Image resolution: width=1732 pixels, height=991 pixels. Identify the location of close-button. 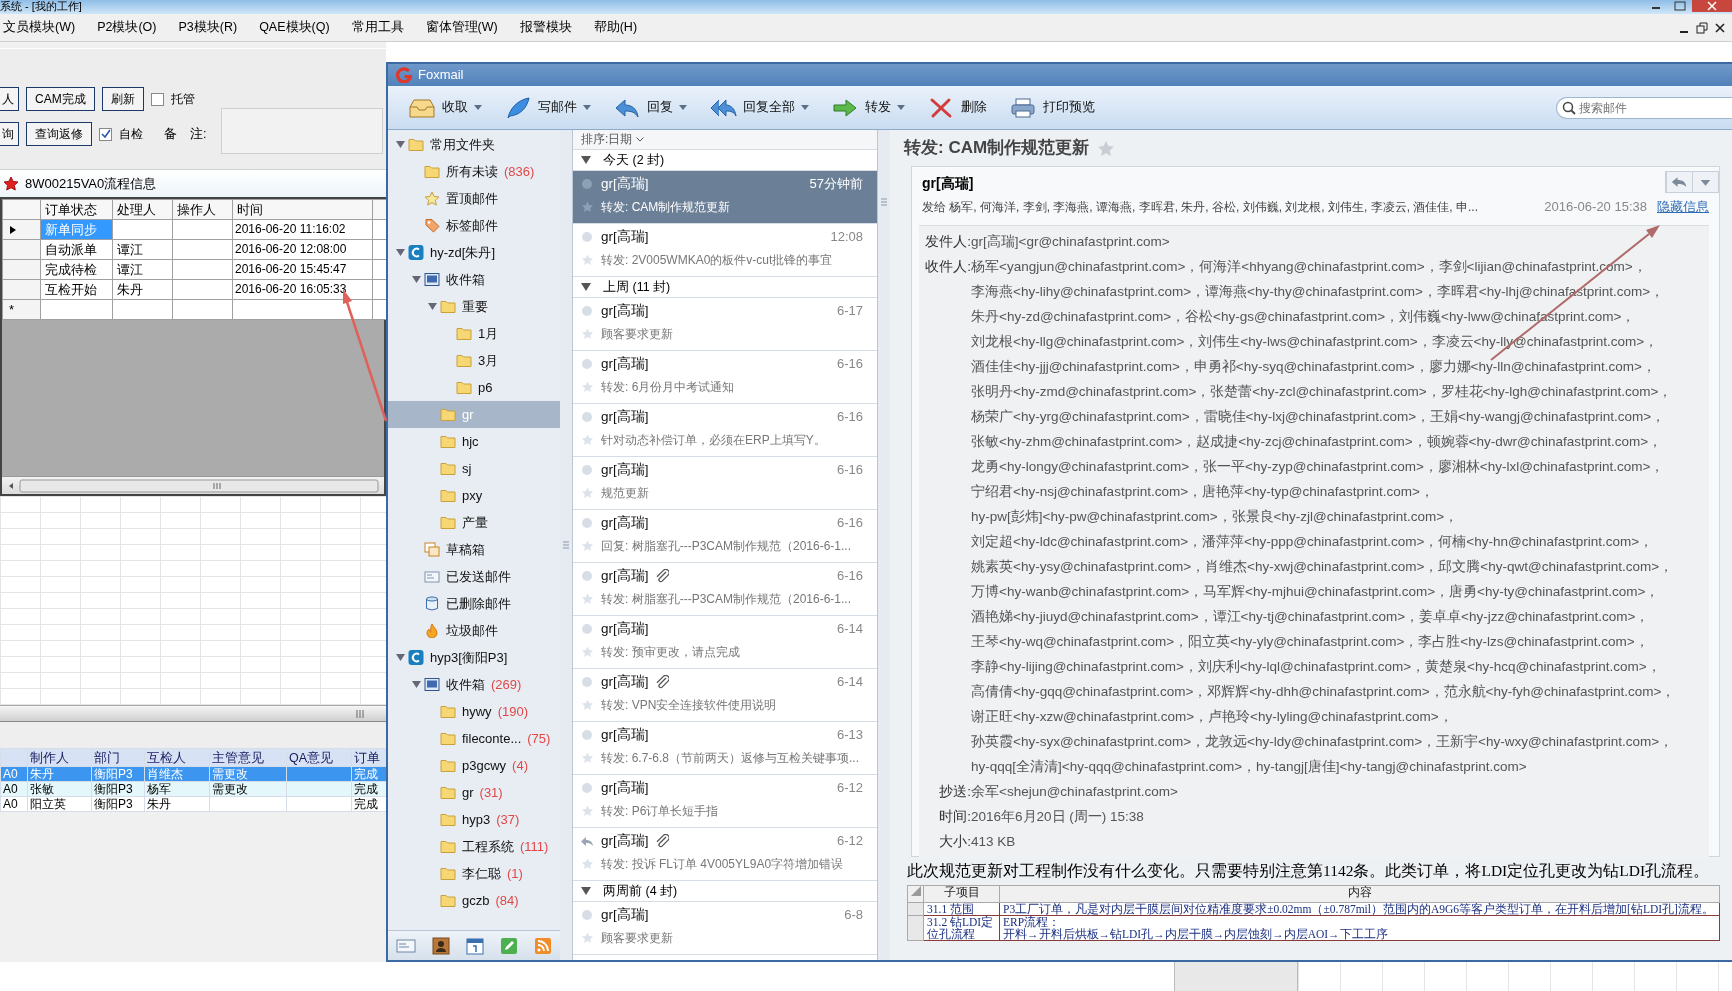
(1712, 6).